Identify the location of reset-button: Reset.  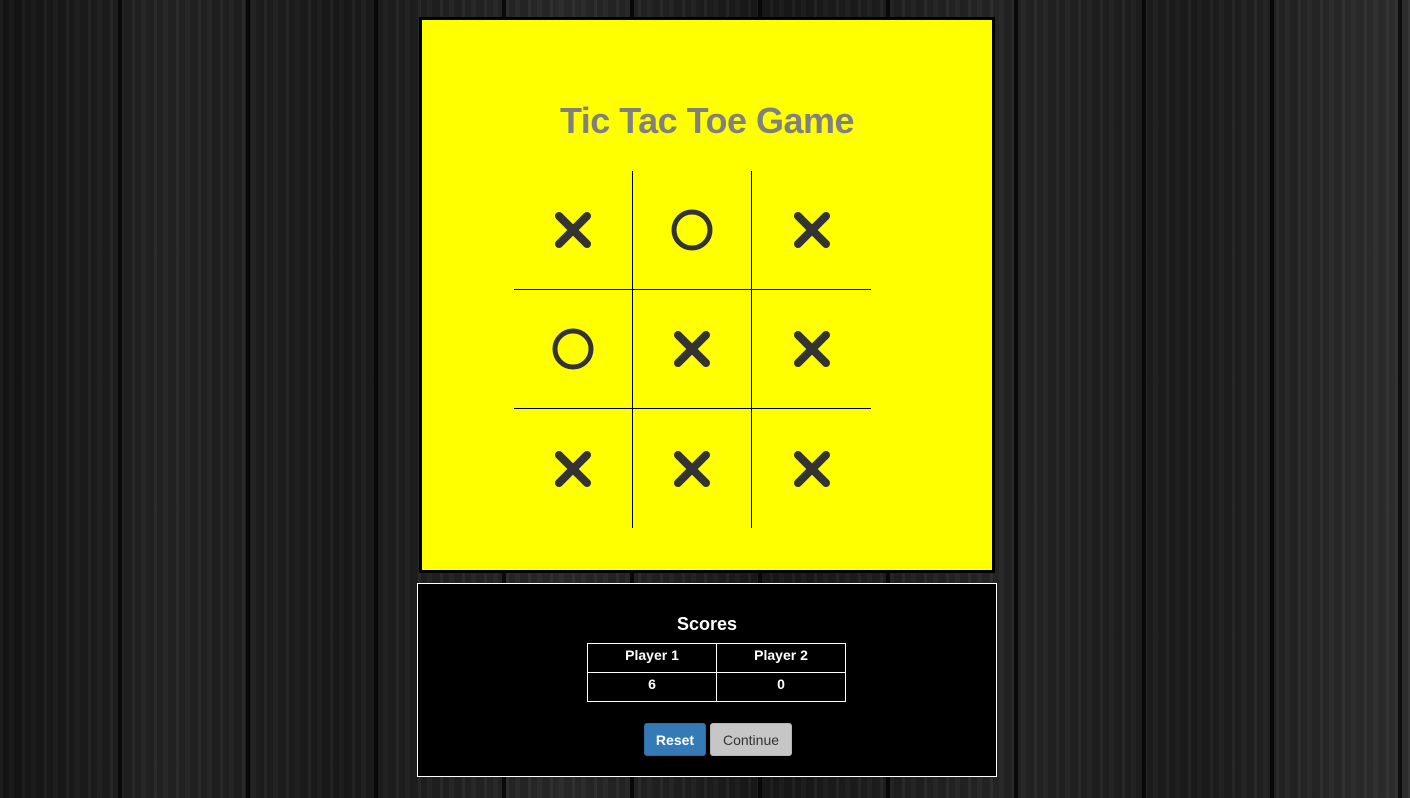
(675, 739).